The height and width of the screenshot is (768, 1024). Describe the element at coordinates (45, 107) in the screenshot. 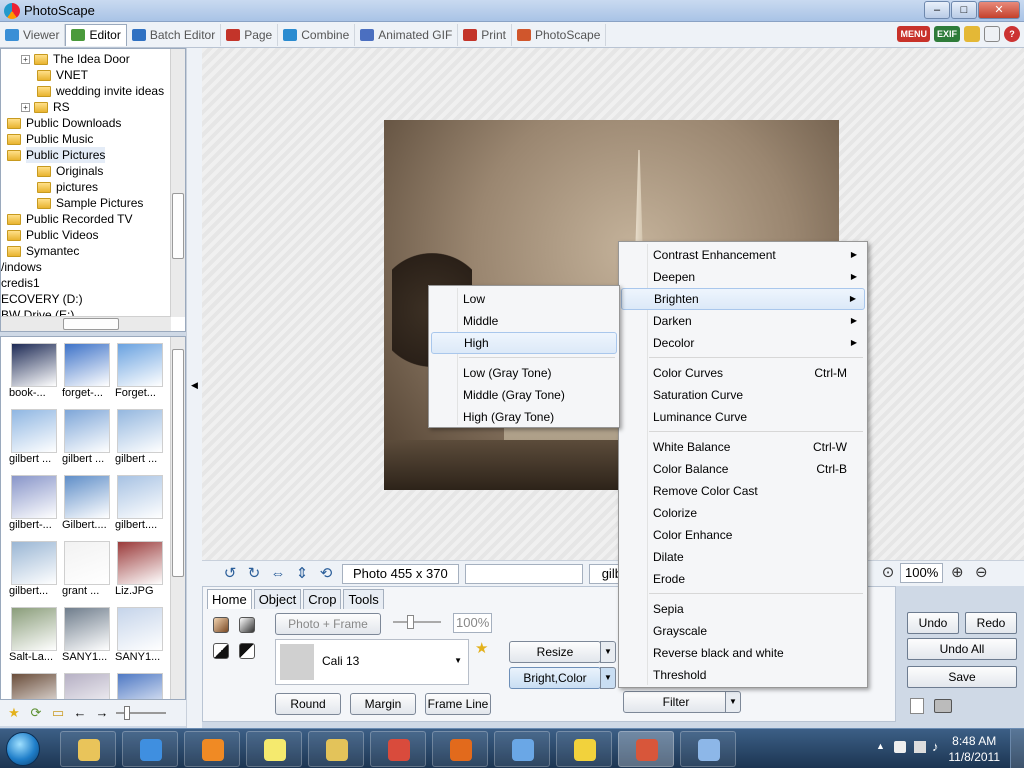

I see `tree-item-rs: + RS` at that location.